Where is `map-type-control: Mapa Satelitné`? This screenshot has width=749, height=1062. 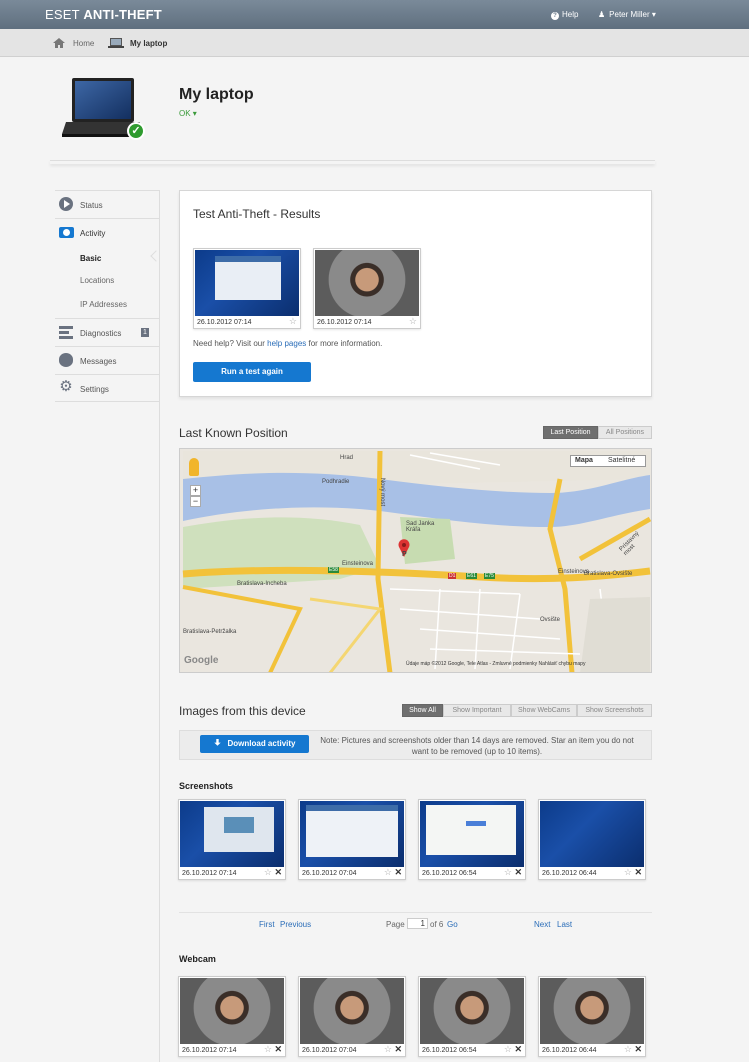
map-type-control: Mapa Satelitné is located at coordinates (608, 461).